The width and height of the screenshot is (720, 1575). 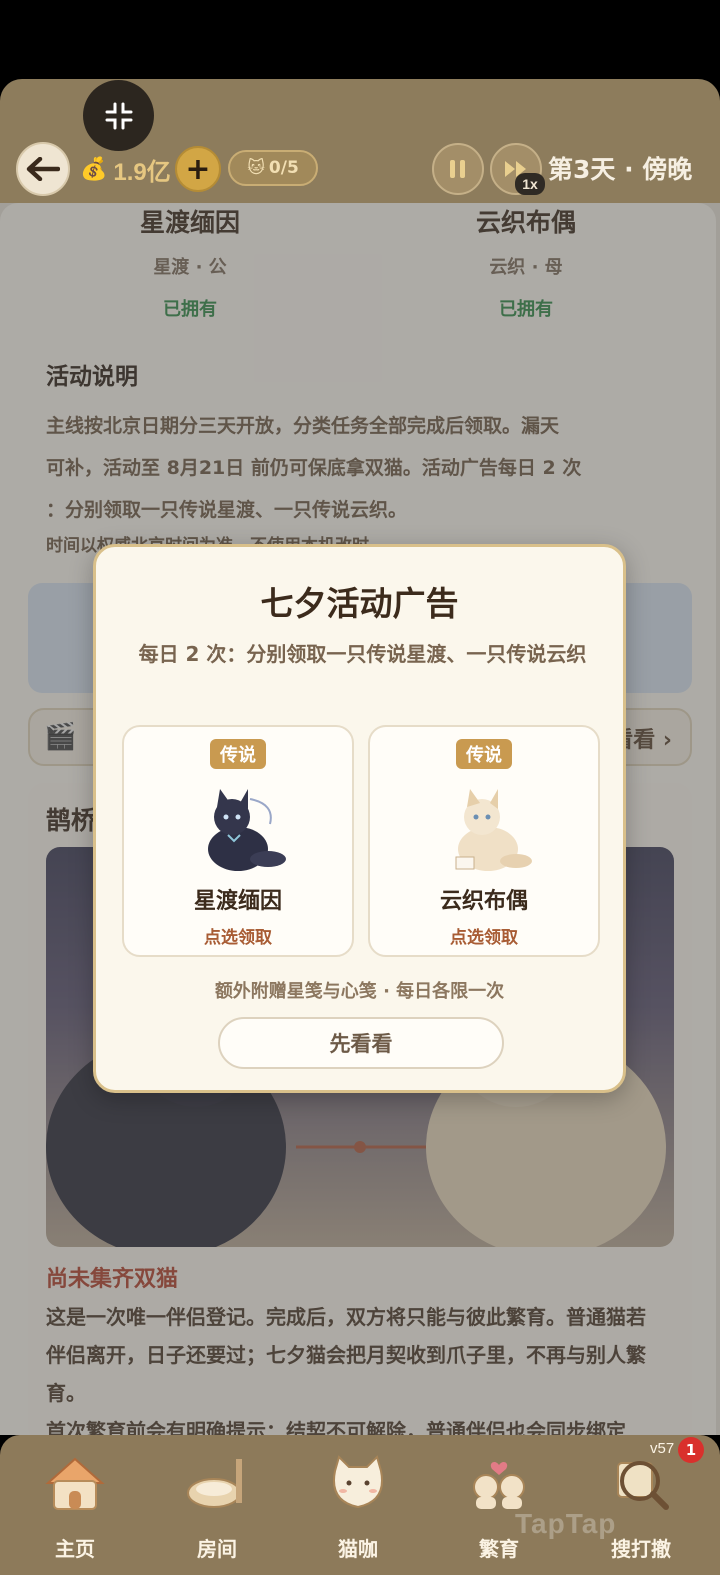 I want to click on notification-badge: 1, so click(x=691, y=1450).